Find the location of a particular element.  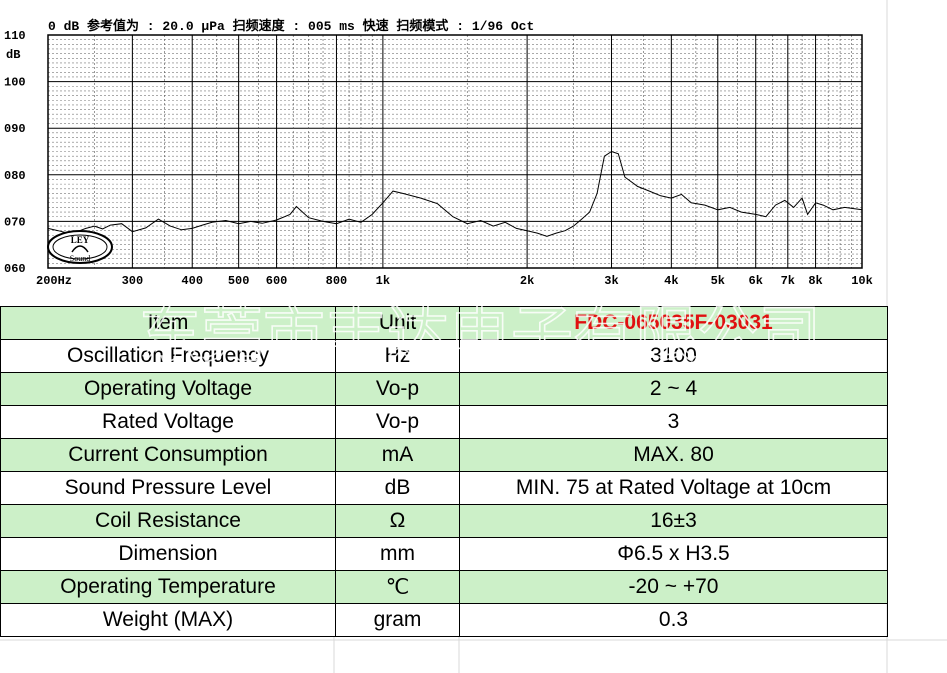

row-value: 3 is located at coordinates (673, 422).